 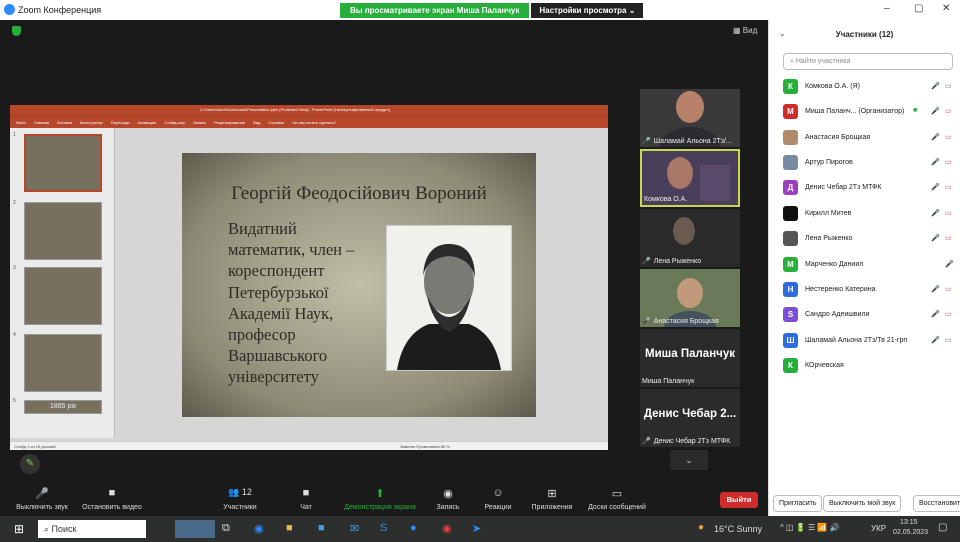 What do you see at coordinates (936, 503) in the screenshot?
I see `restore-button: Восстановить` at bounding box center [936, 503].